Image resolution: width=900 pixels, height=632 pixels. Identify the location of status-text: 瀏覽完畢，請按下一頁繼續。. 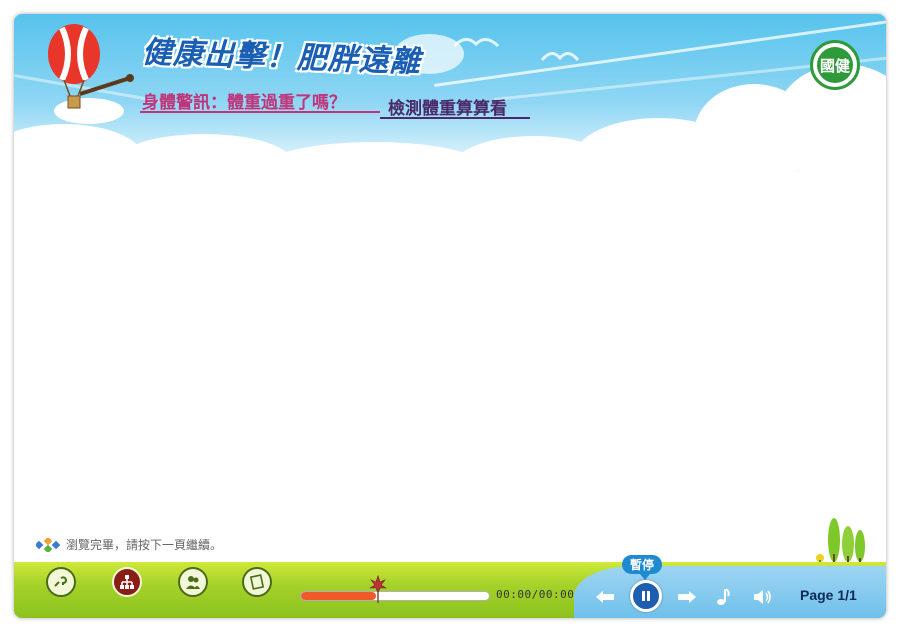
(144, 545).